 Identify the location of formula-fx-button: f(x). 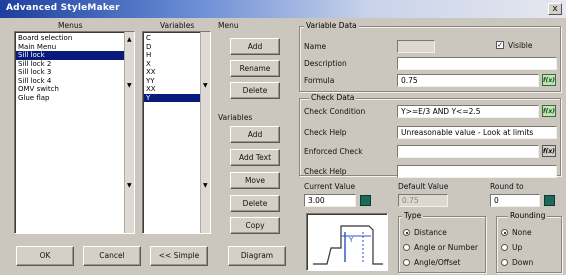
(549, 80).